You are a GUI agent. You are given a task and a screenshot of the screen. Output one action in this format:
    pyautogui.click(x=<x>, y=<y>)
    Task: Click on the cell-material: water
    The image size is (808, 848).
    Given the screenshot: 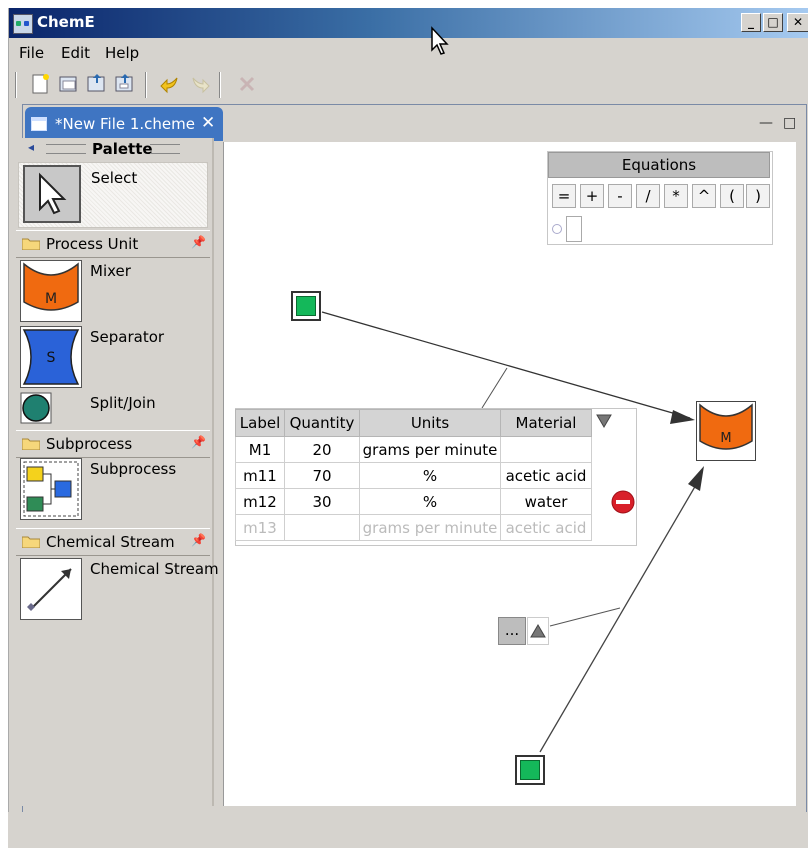 What is the action you would take?
    pyautogui.click(x=546, y=501)
    